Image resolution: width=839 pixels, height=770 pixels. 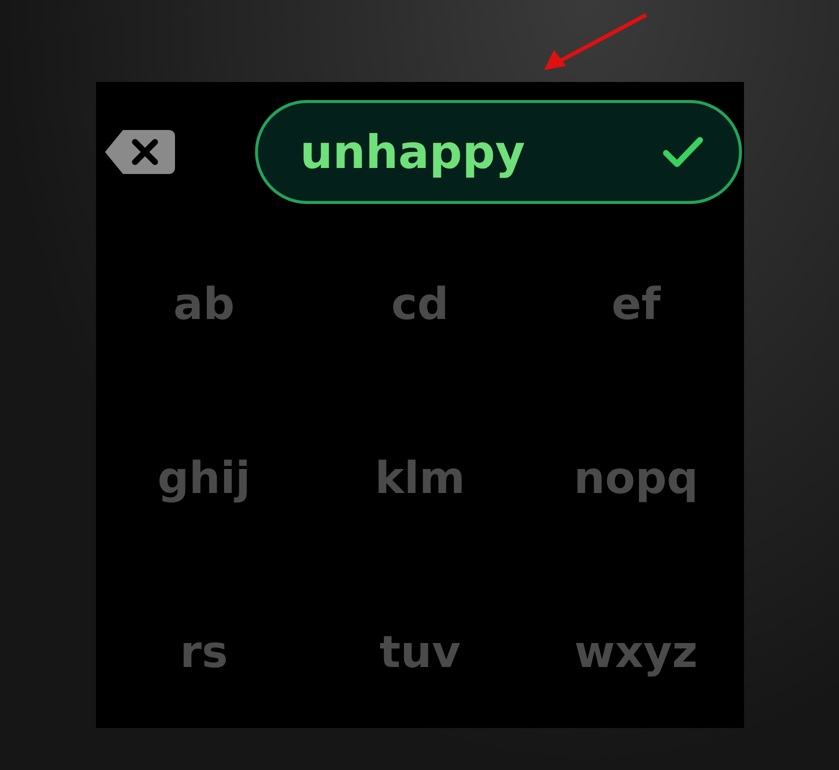 What do you see at coordinates (636, 653) in the screenshot?
I see `letter-key: wxyz` at bounding box center [636, 653].